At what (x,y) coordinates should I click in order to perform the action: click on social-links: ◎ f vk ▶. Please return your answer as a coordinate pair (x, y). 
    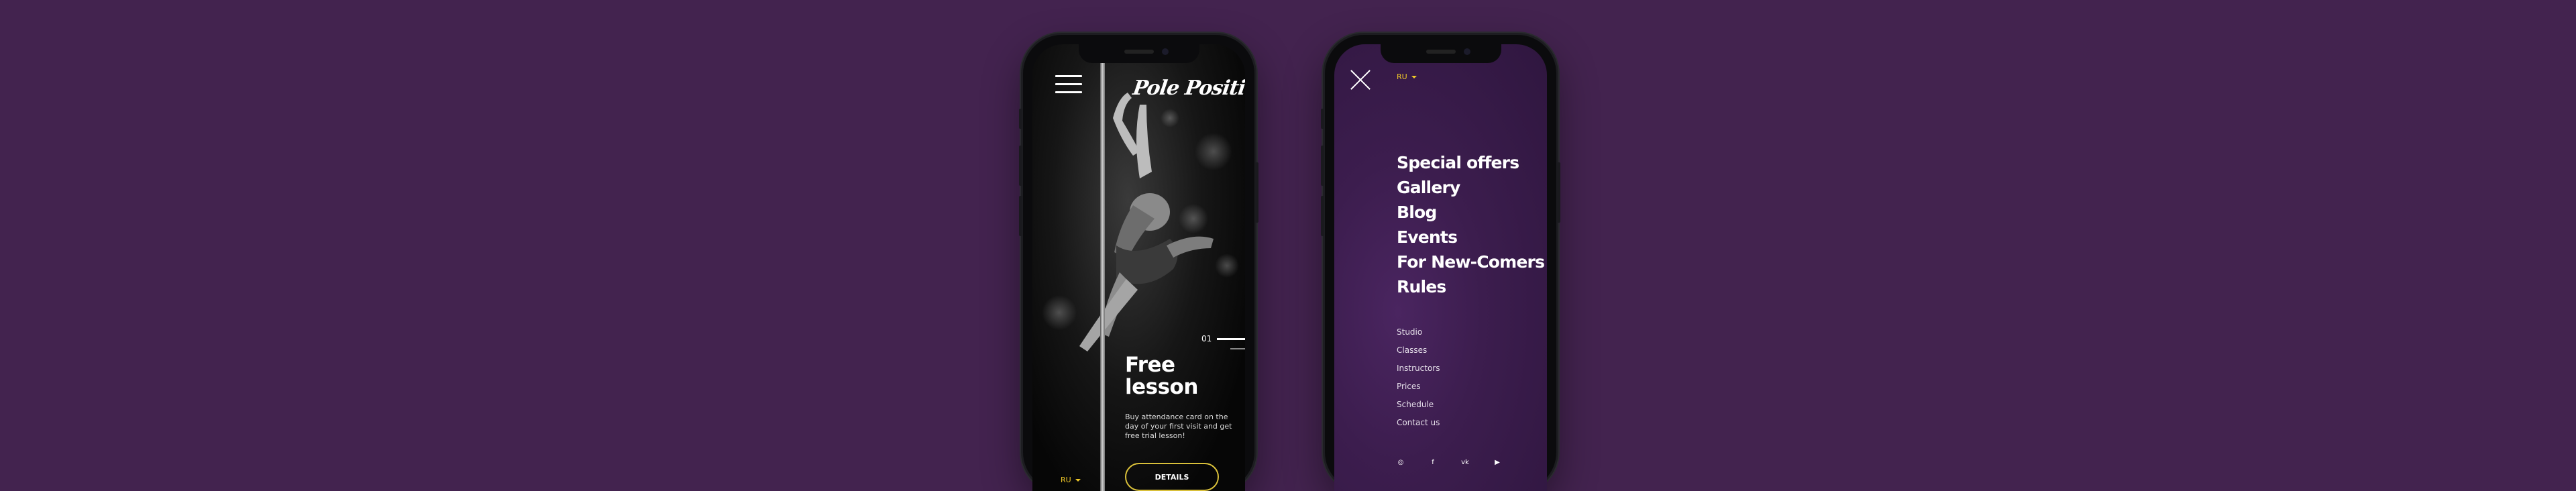
    Looking at the image, I should click on (1449, 462).